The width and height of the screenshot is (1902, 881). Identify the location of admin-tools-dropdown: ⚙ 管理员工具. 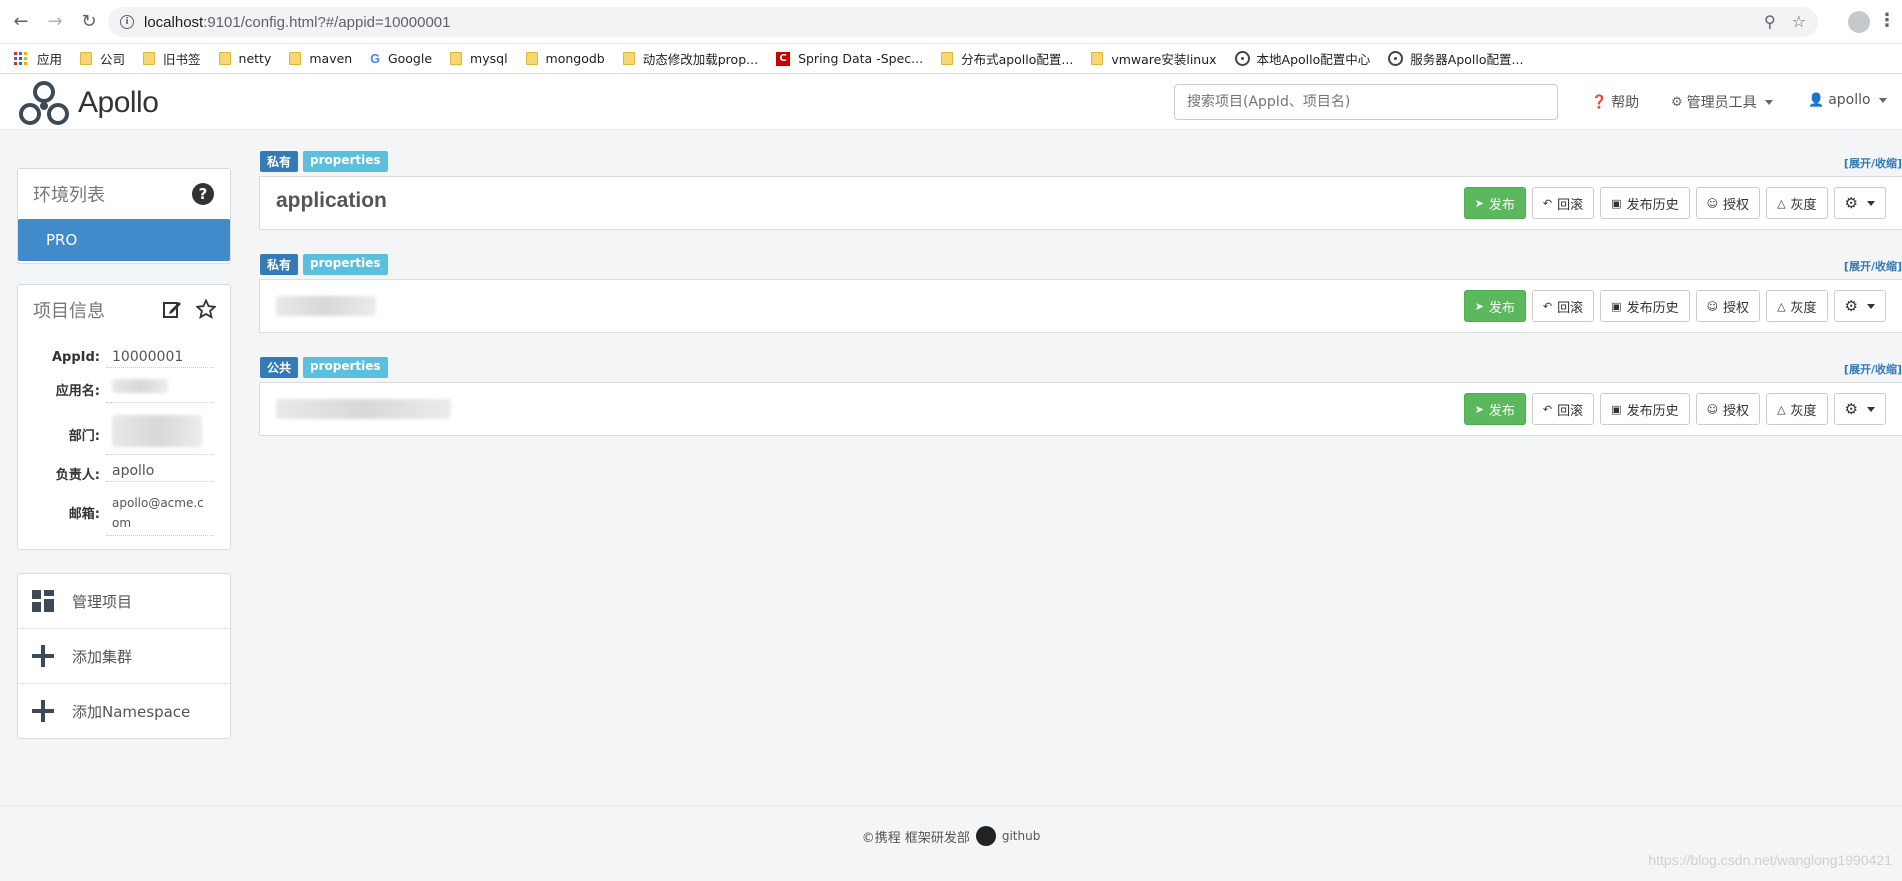
(1722, 102).